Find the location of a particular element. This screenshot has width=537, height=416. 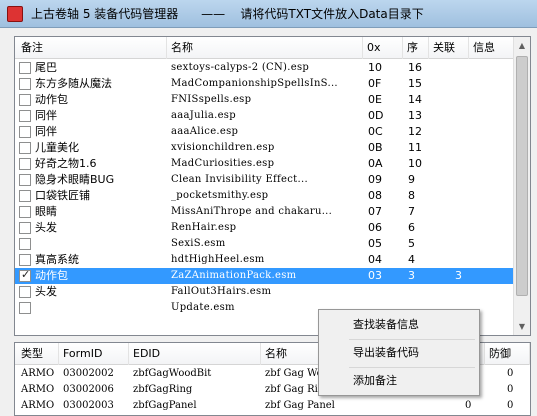

name-cell: aaaJulia.esp is located at coordinates (203, 115).